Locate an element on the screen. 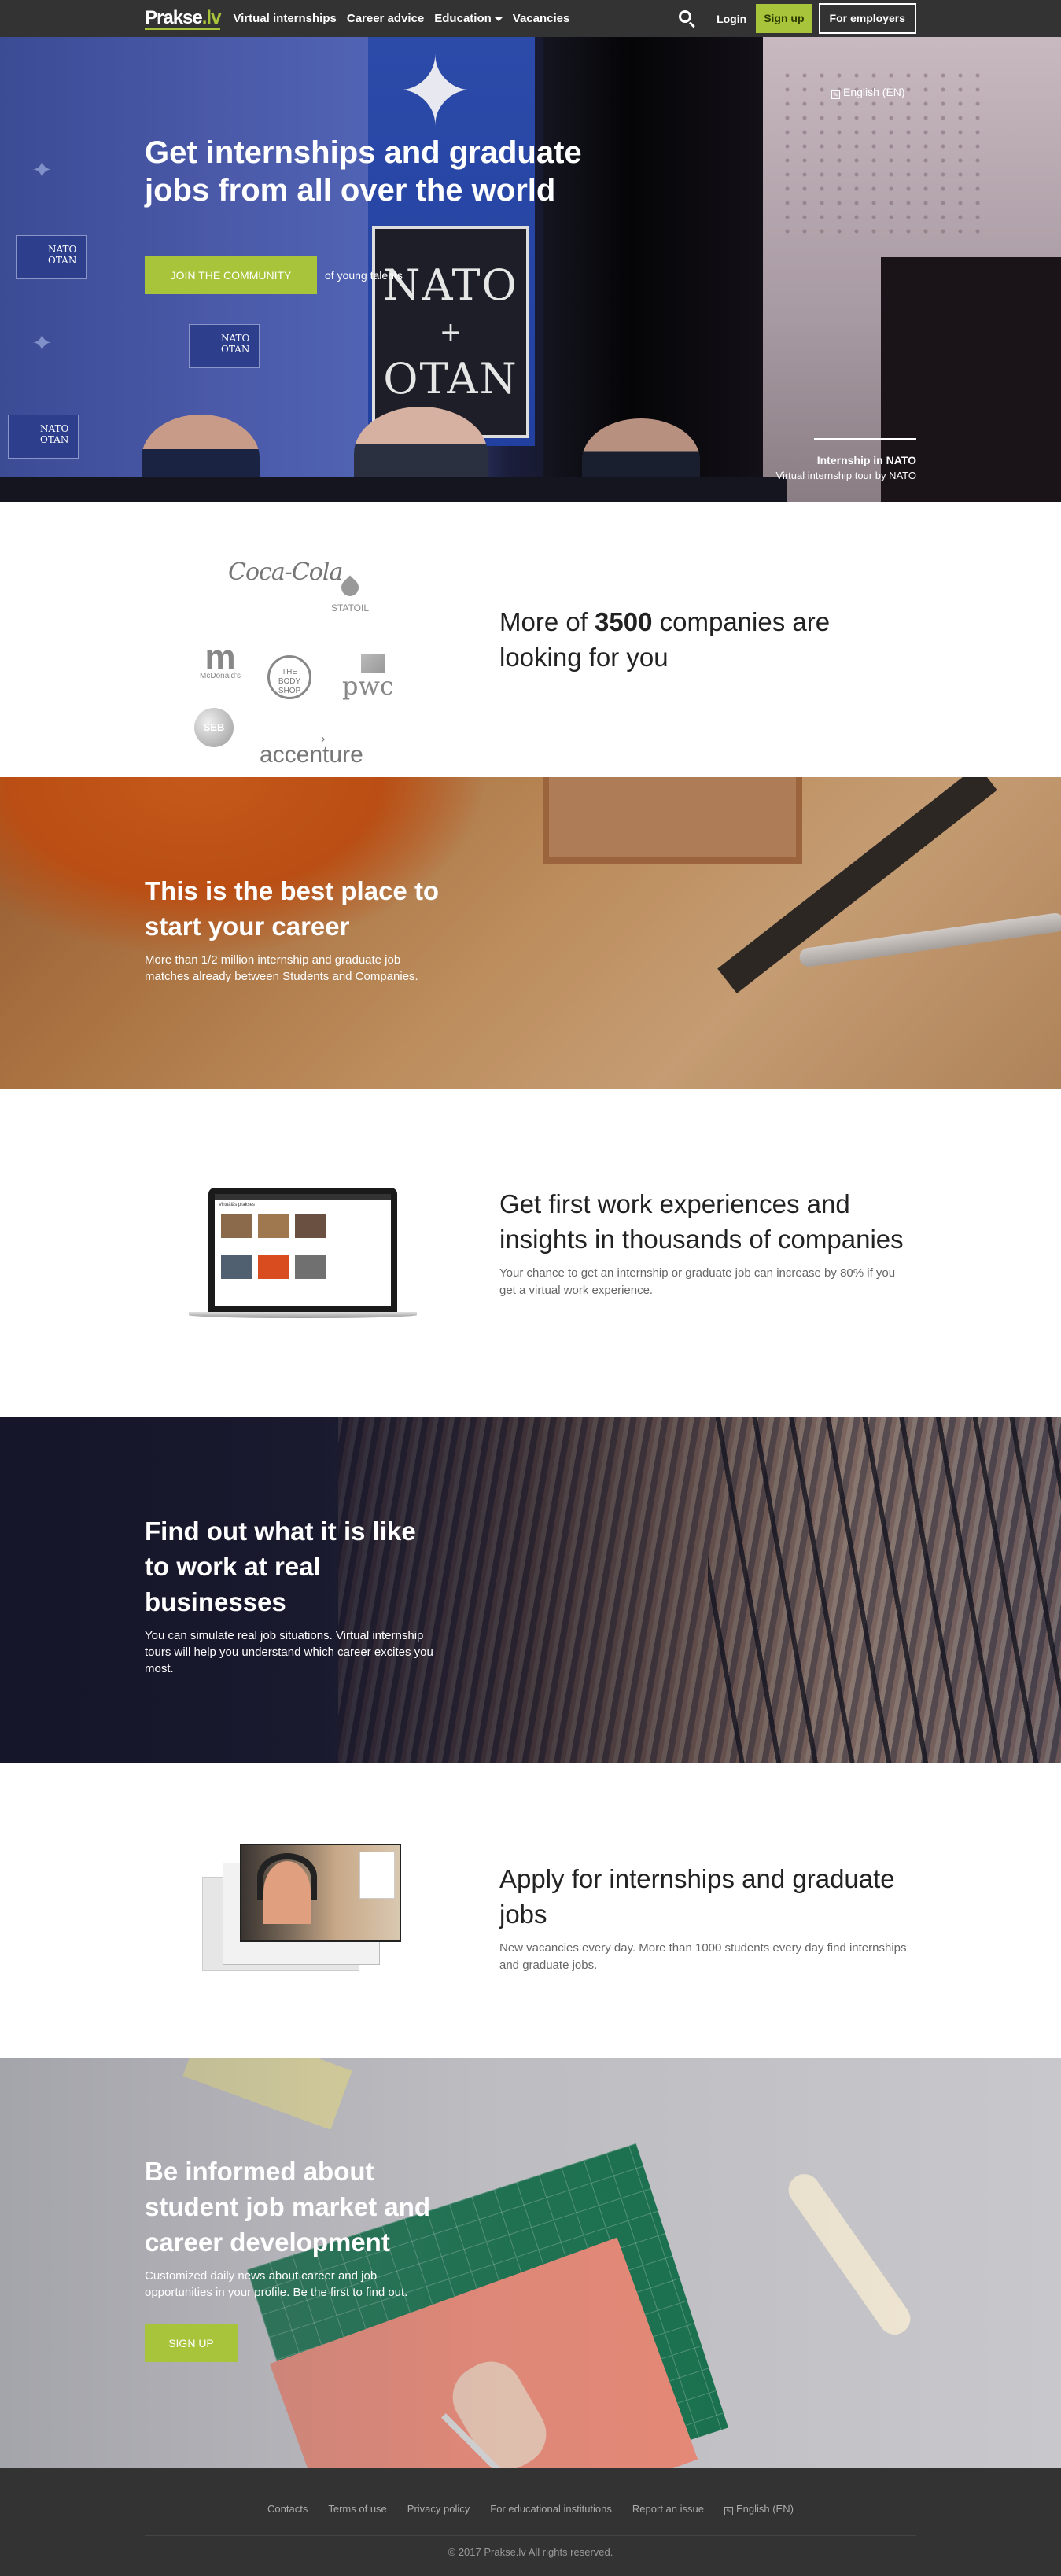 The height and width of the screenshot is (2576, 1061). for-employers-button: For employers is located at coordinates (867, 18).